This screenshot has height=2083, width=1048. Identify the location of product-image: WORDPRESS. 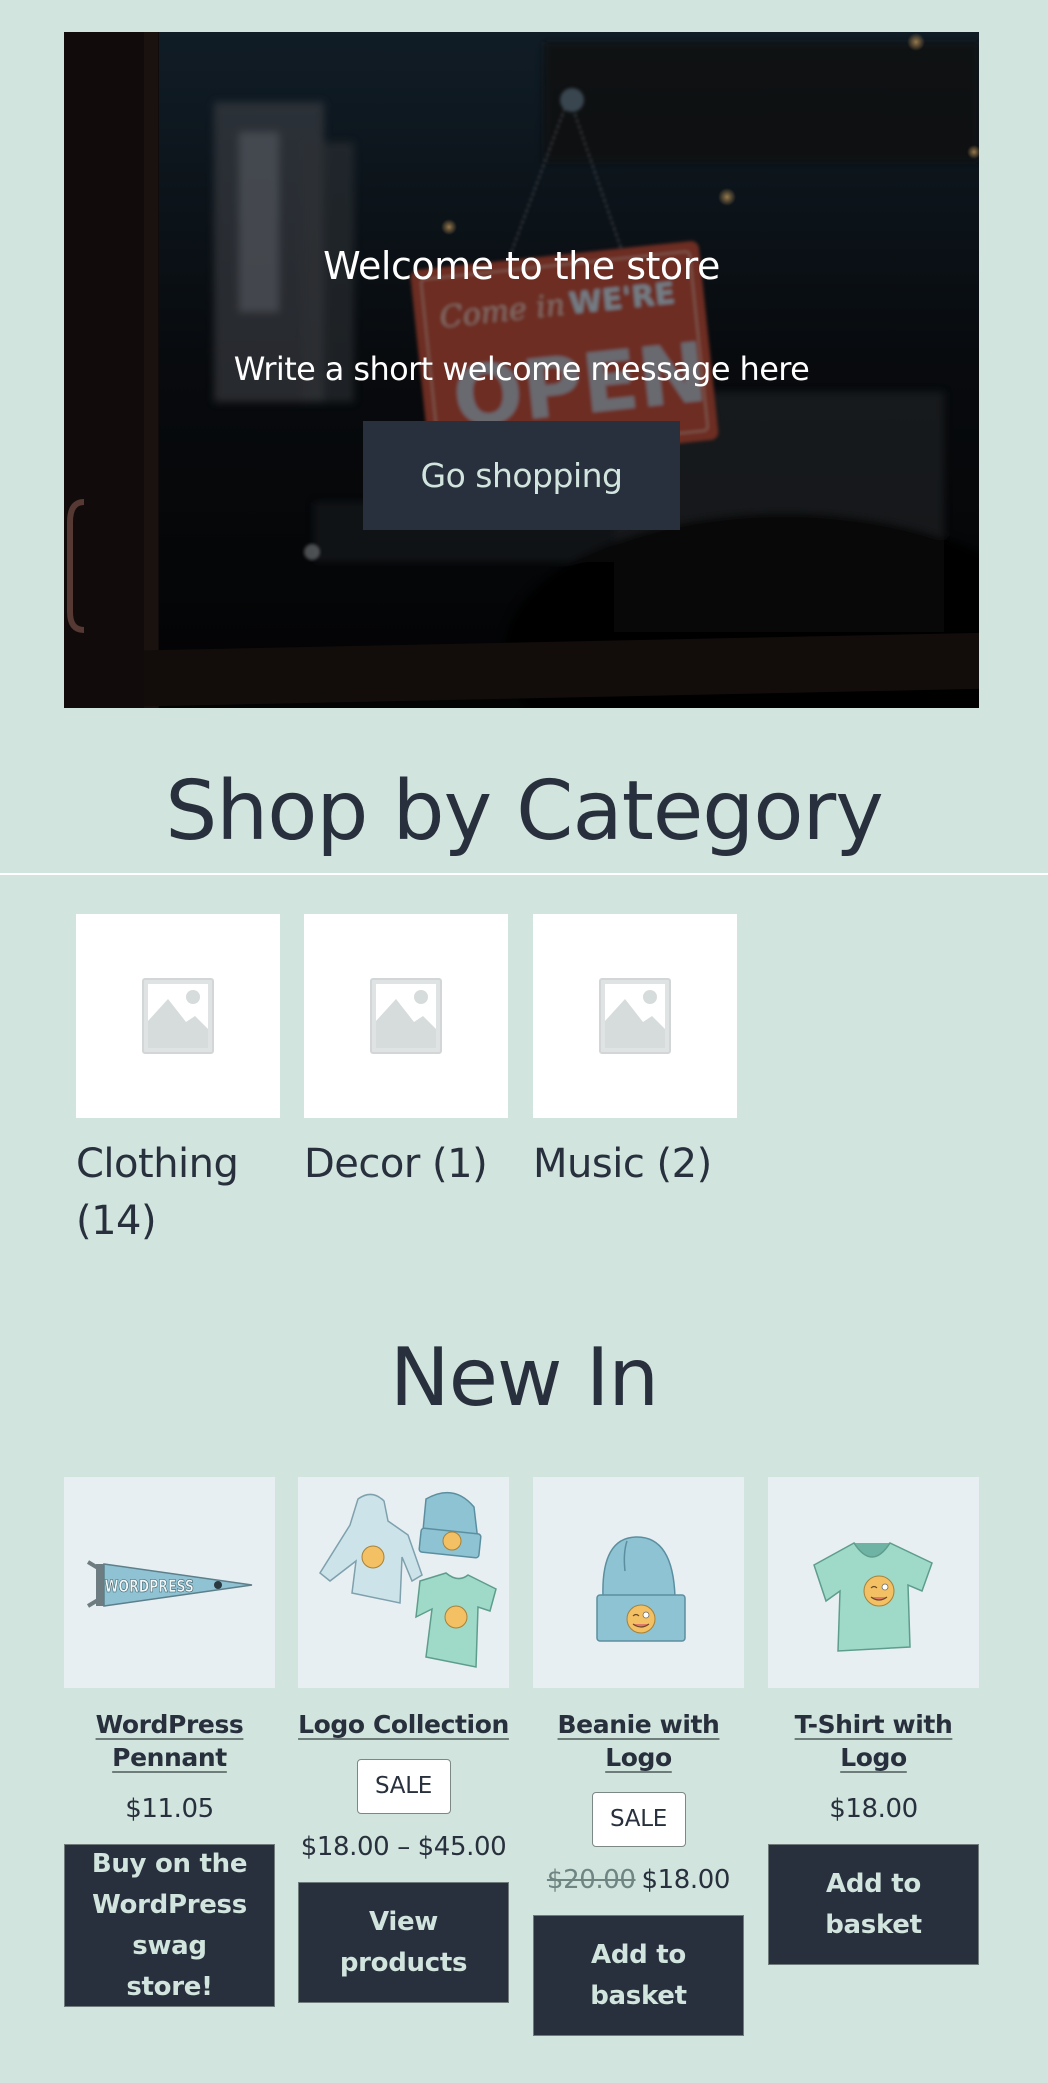
(169, 1582).